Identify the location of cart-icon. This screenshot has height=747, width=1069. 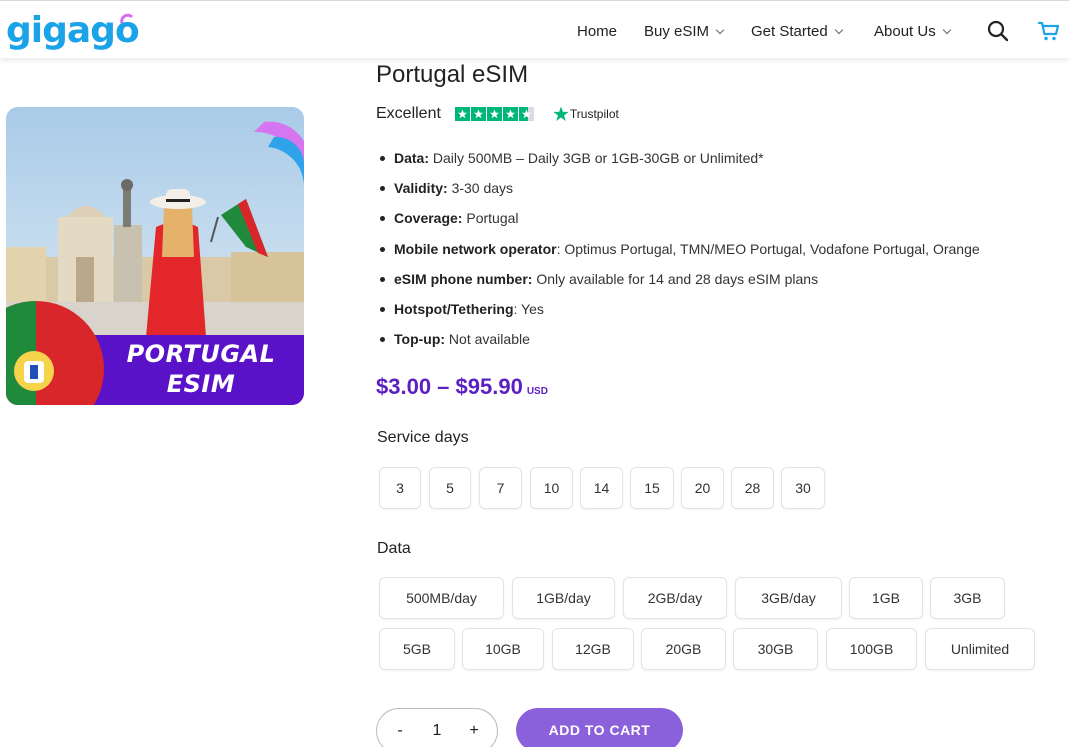
(1049, 31).